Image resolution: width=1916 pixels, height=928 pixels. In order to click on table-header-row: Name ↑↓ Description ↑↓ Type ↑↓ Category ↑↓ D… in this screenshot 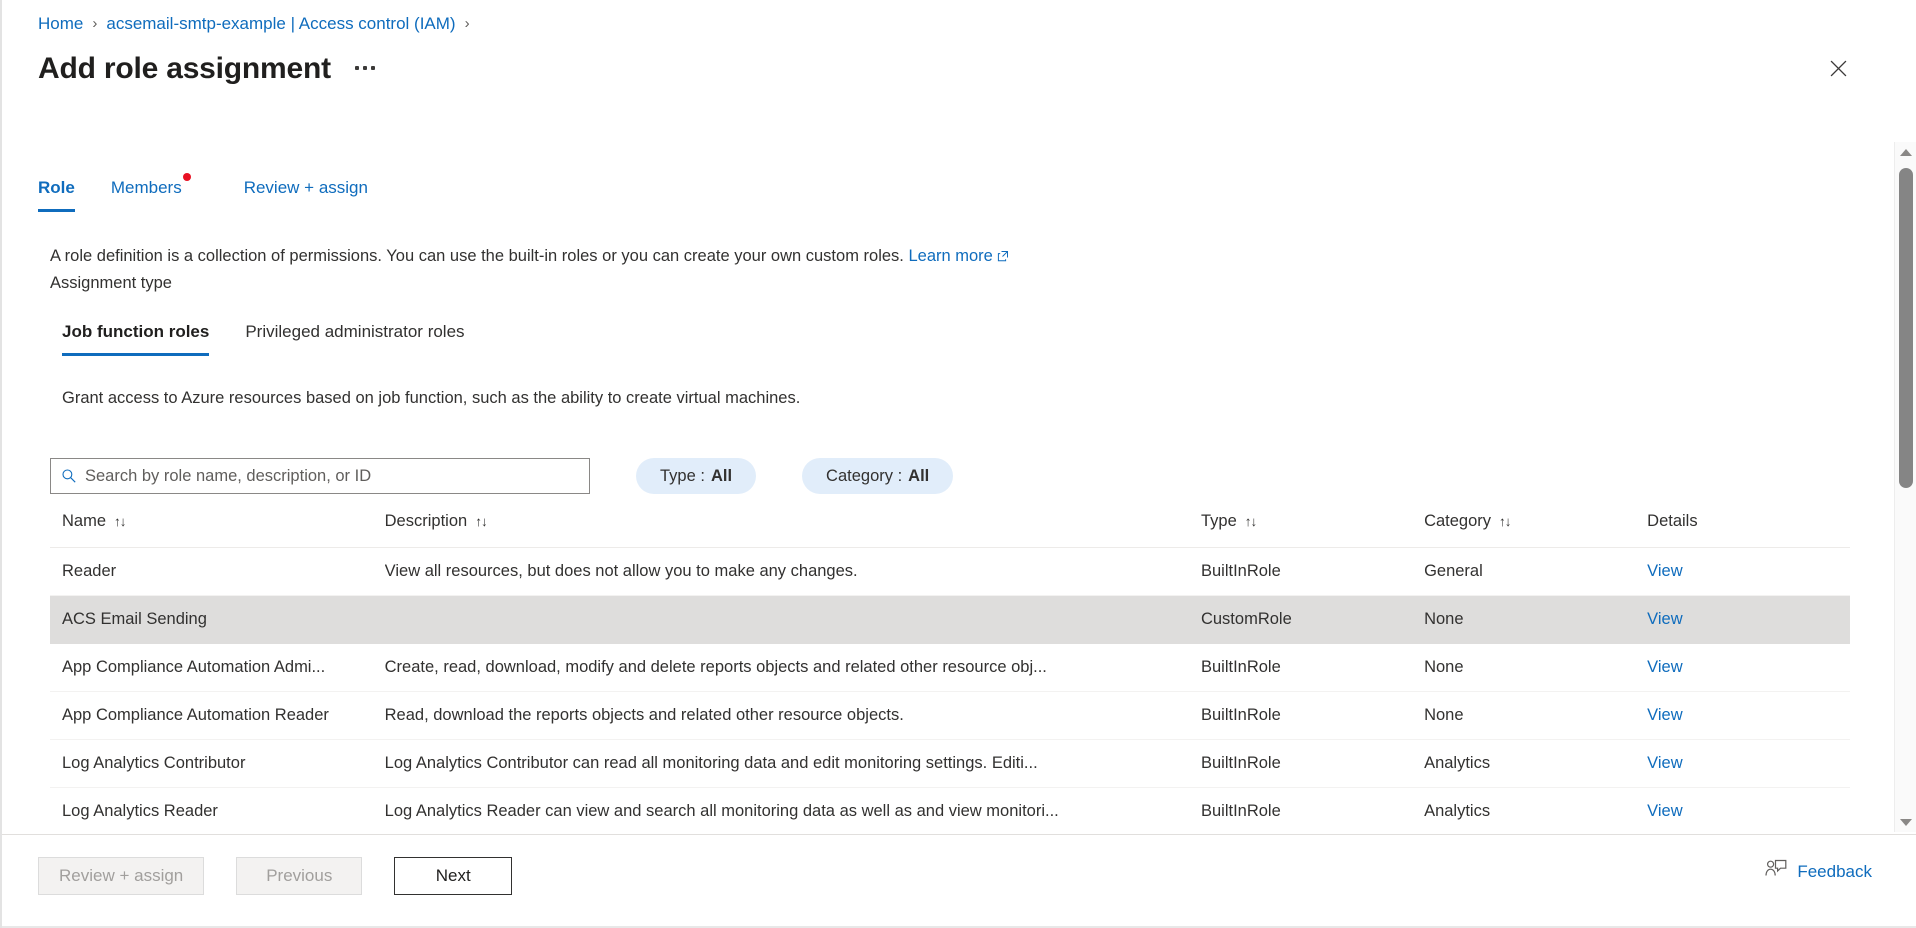, I will do `click(950, 530)`.